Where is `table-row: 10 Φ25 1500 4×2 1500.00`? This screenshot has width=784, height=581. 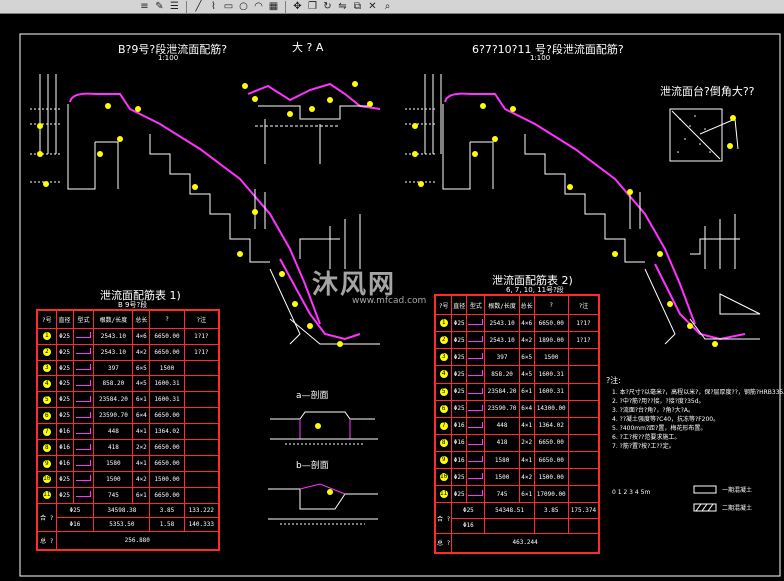
table-row: 10 Φ25 1500 4×2 1500.00 is located at coordinates (128, 479).